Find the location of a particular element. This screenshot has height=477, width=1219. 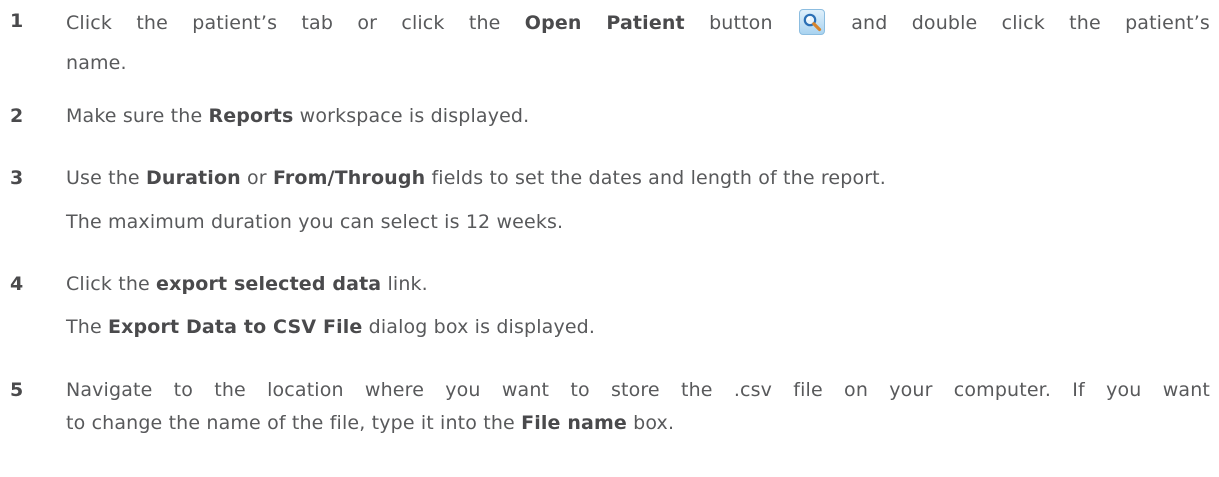

step-number: 5 is located at coordinates (17, 390).